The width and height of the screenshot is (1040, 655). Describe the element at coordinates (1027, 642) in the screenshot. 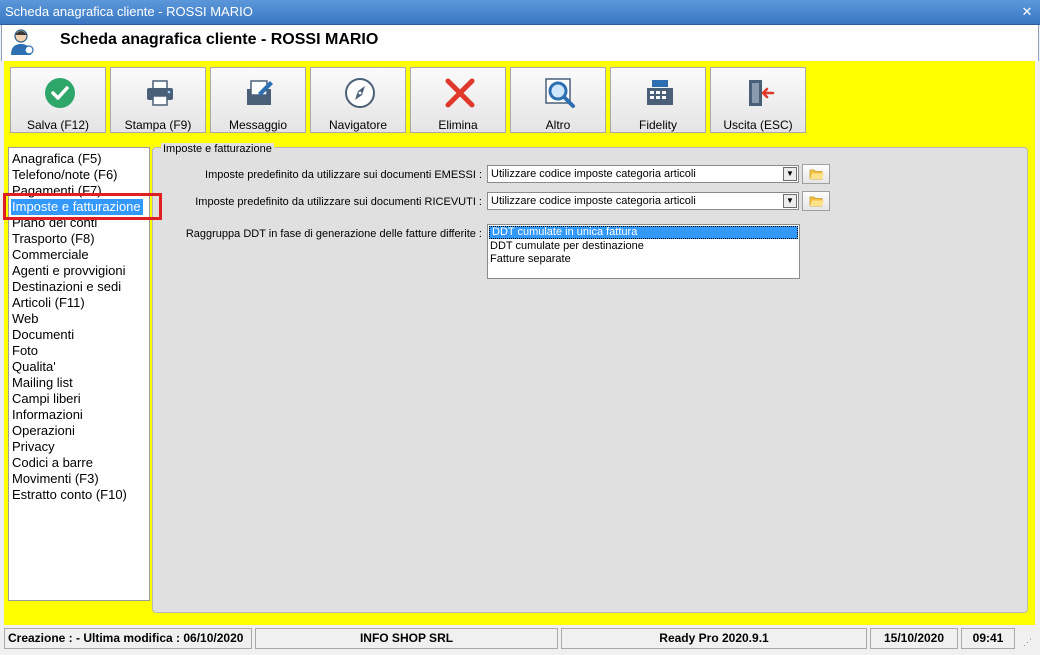

I see `resize-grip-icon: ⋰` at that location.